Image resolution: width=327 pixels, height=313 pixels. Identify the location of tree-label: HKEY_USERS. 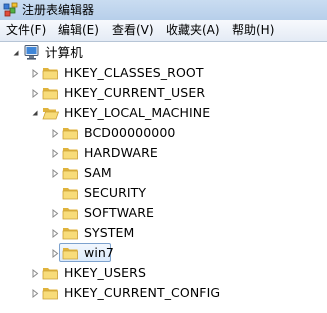
(105, 272).